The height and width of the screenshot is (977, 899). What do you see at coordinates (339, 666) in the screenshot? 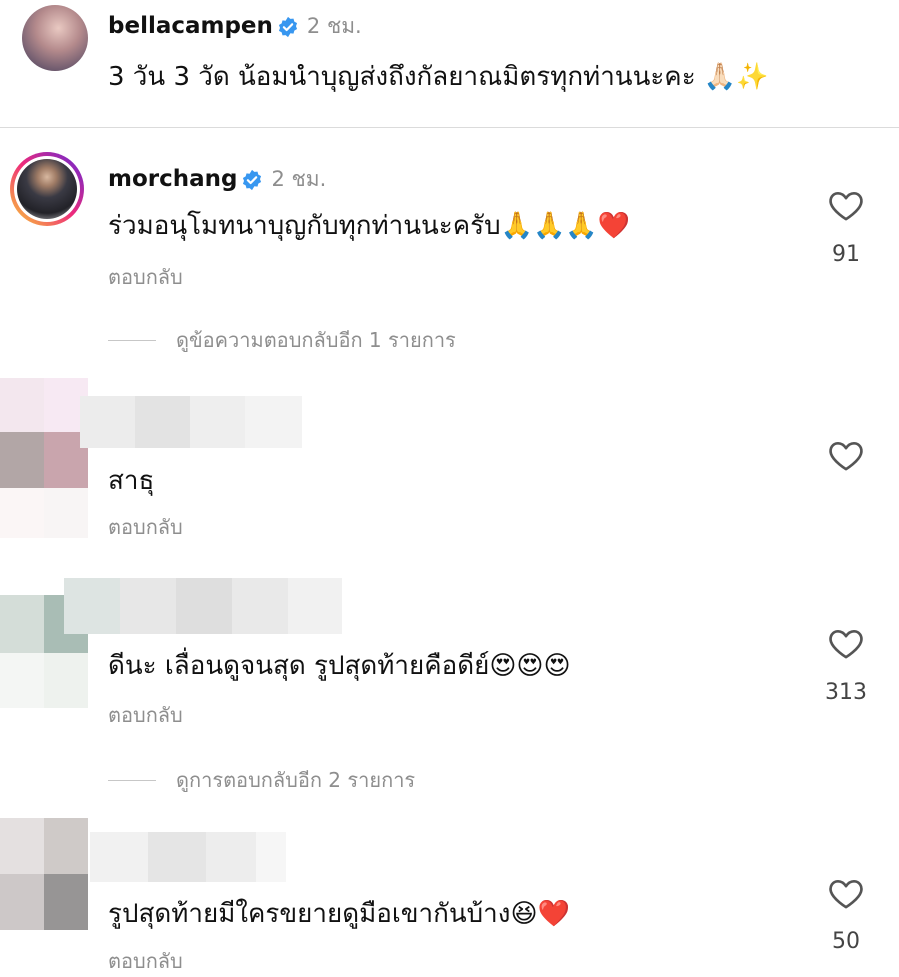
I see `comment-text: ดีนะ เลื่อนดูจนสุด รูปสุดท้ายคือดีย์😍😍😍` at bounding box center [339, 666].